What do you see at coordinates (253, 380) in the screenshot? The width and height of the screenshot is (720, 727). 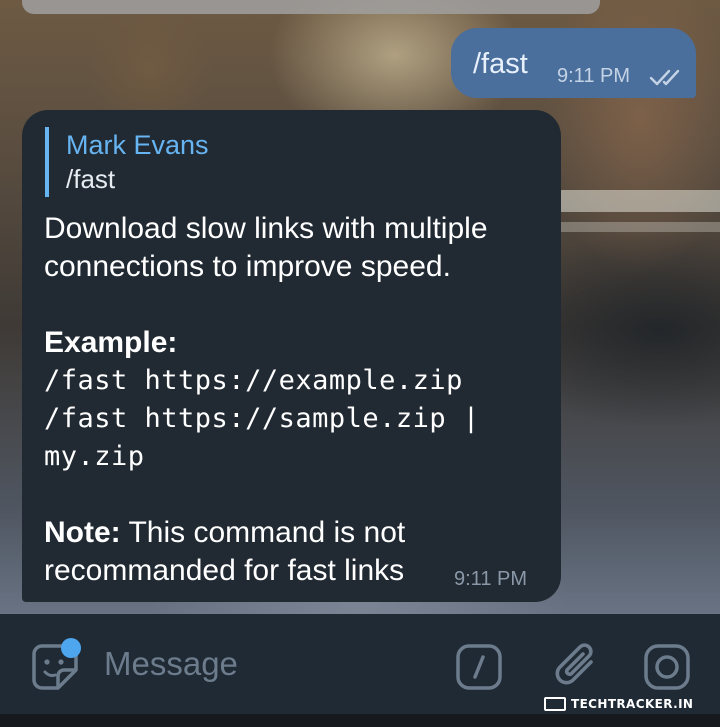 I see `example-line: /fast https://example.zip` at bounding box center [253, 380].